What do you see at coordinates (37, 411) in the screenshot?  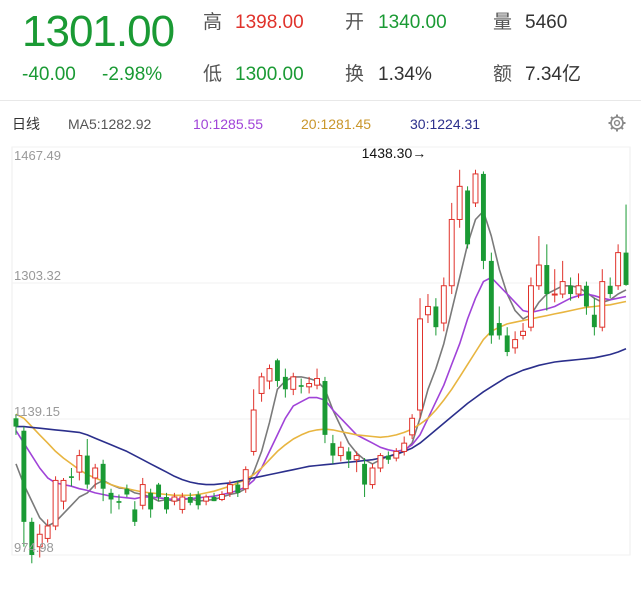 I see `y-tick-label: 1139.15` at bounding box center [37, 411].